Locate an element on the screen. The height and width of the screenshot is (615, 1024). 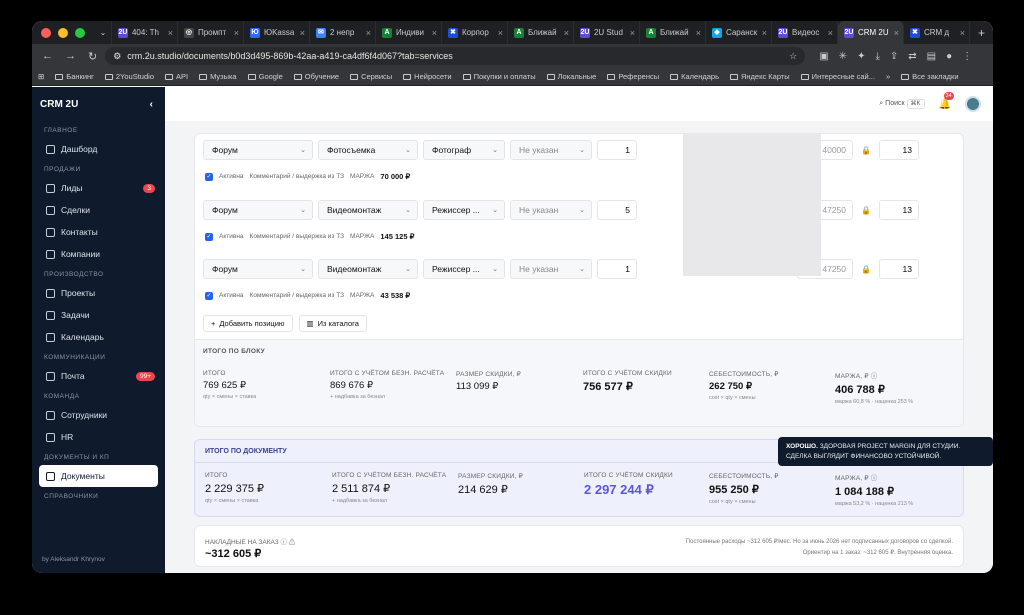
sidebar-item: Проекты is located at coordinates (98, 293).